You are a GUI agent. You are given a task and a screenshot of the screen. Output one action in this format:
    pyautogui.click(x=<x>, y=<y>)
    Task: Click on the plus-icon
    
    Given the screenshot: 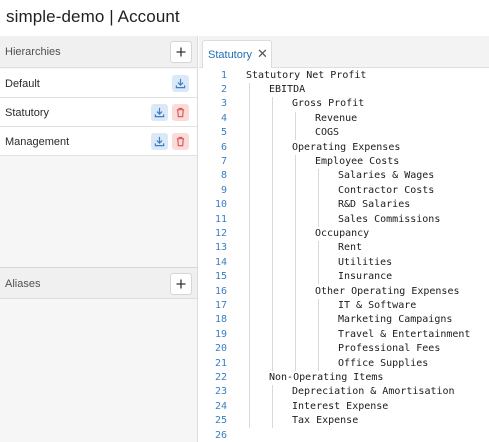 What is the action you would take?
    pyautogui.click(x=181, y=52)
    